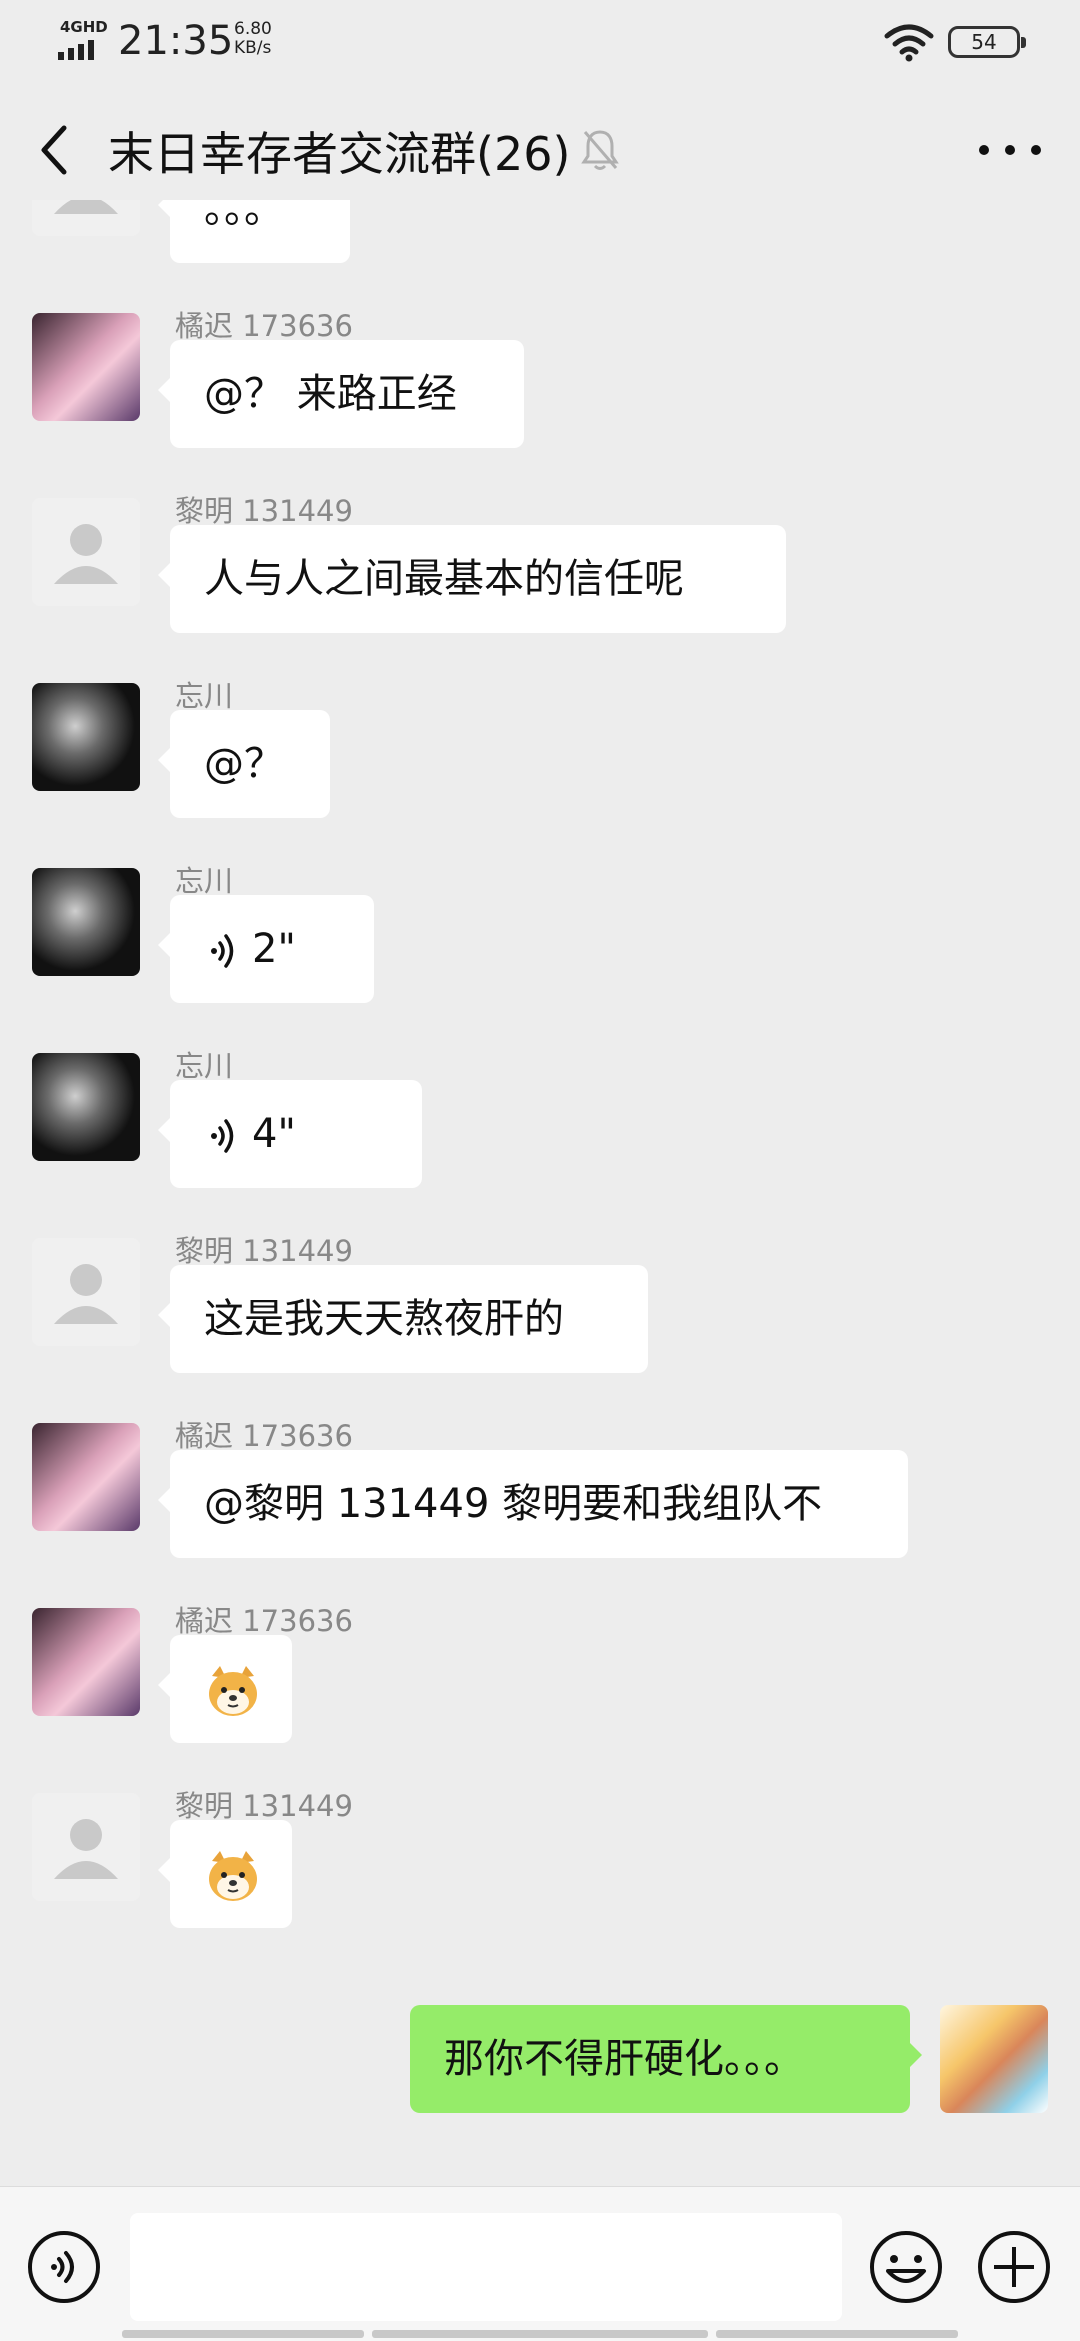 Image resolution: width=1080 pixels, height=2341 pixels. What do you see at coordinates (444, 579) in the screenshot?
I see `message-text: 人与人之间最基本的信任呢` at bounding box center [444, 579].